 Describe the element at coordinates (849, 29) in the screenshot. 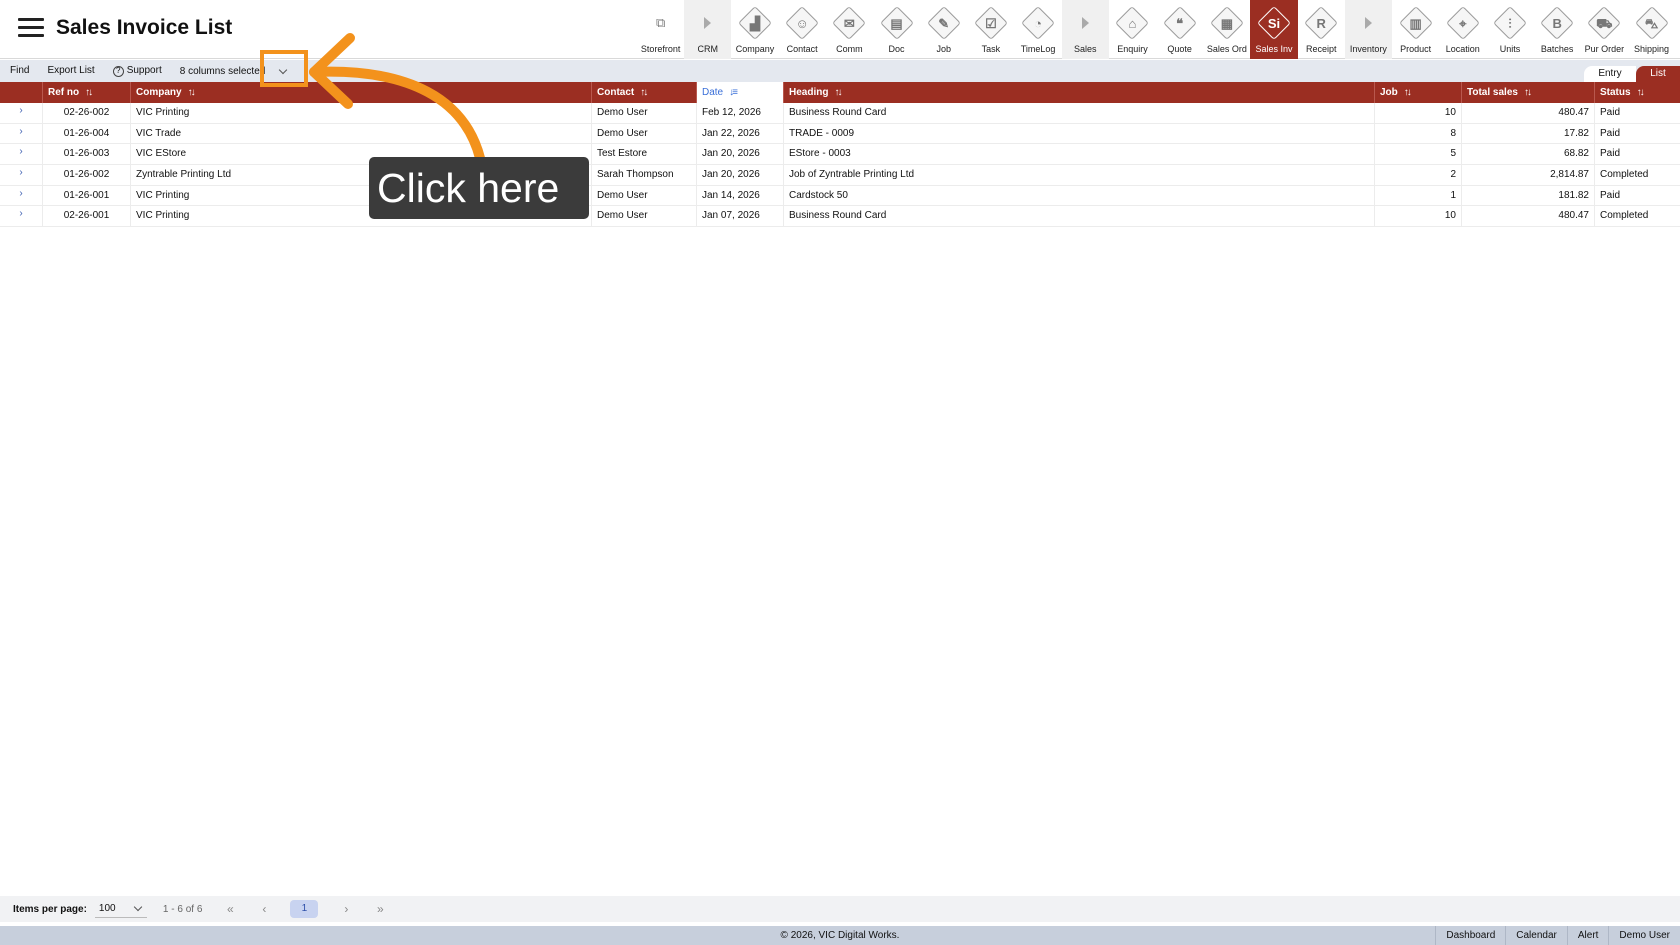

I see `nav-item-comm: ✉ Comm` at that location.